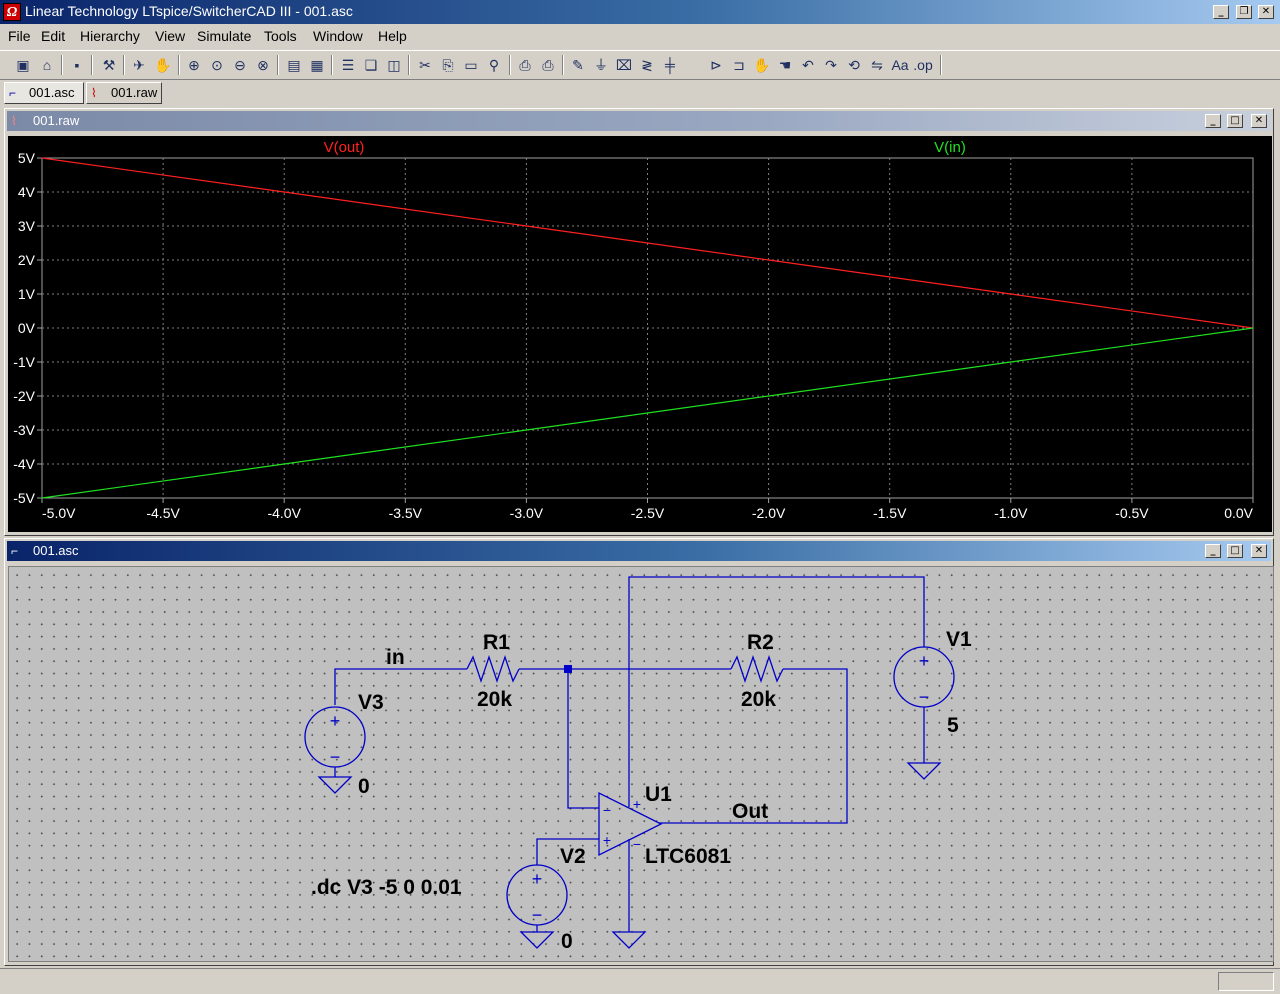 The width and height of the screenshot is (1280, 994). Describe the element at coordinates (263, 65) in the screenshot. I see `zoom-fit-icon: ⊗` at that location.